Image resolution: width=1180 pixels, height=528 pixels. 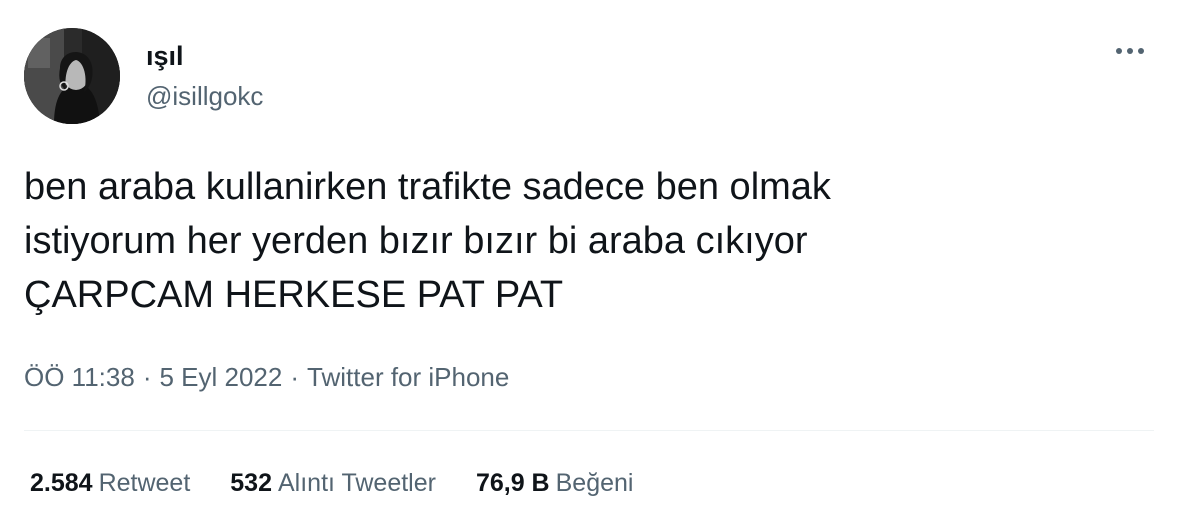 What do you see at coordinates (589, 430) in the screenshot?
I see `divider` at bounding box center [589, 430].